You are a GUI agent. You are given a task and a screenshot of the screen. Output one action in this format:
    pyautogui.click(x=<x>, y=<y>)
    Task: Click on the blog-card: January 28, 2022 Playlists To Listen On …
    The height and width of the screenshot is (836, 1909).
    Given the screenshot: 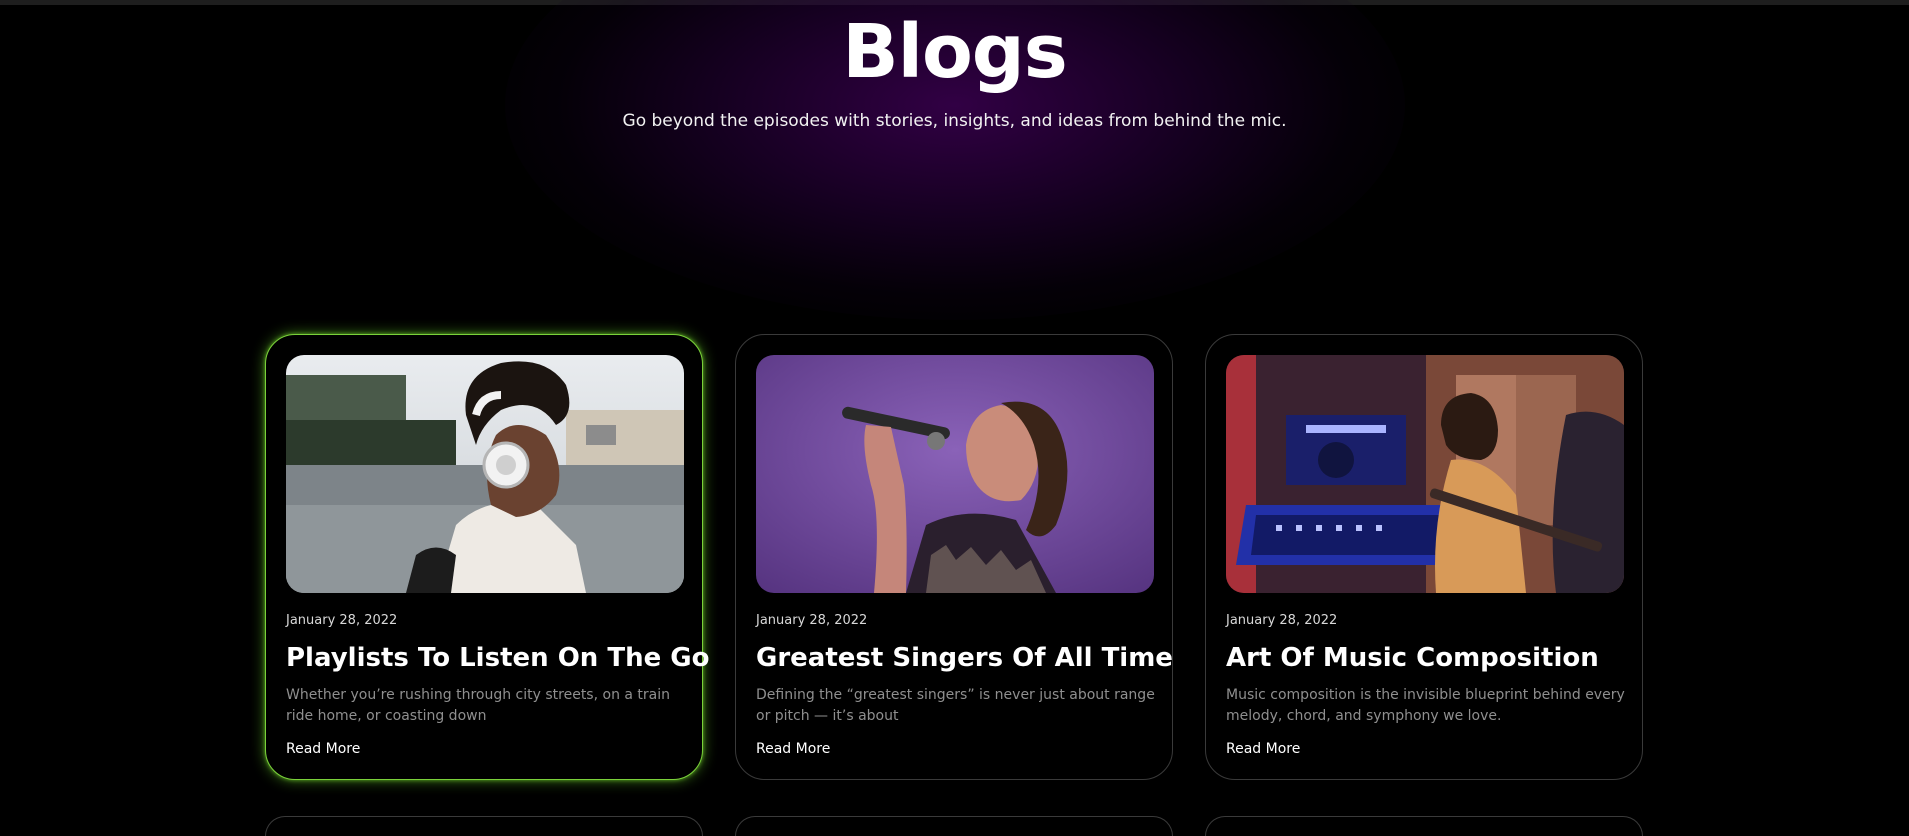 What is the action you would take?
    pyautogui.click(x=487, y=557)
    